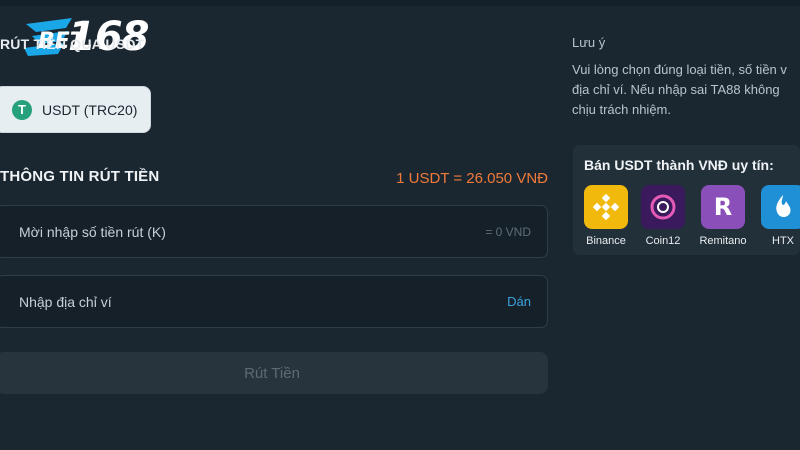  What do you see at coordinates (723, 241) in the screenshot?
I see `exchange-name: Remitano` at bounding box center [723, 241].